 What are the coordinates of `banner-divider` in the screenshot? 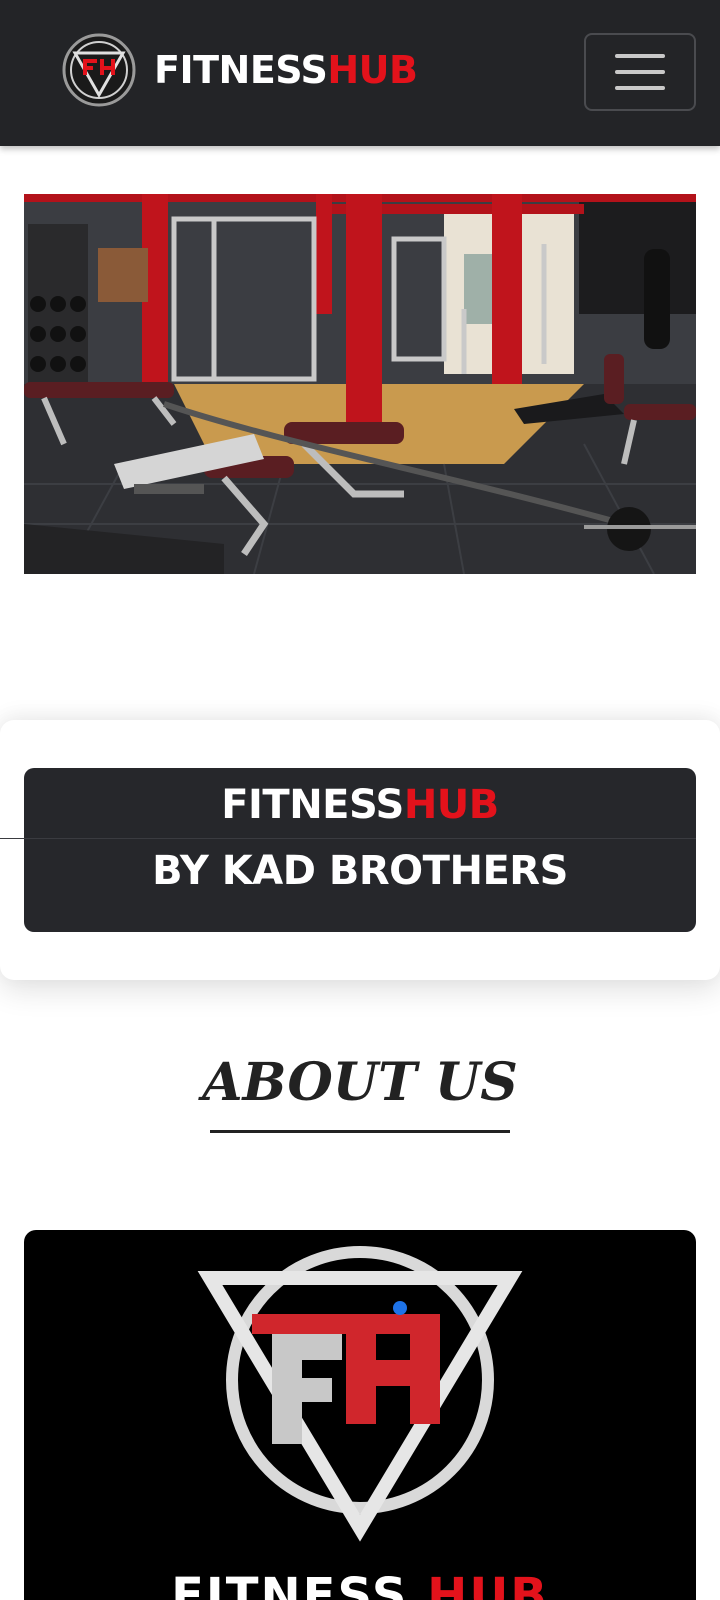 It's located at (348, 838).